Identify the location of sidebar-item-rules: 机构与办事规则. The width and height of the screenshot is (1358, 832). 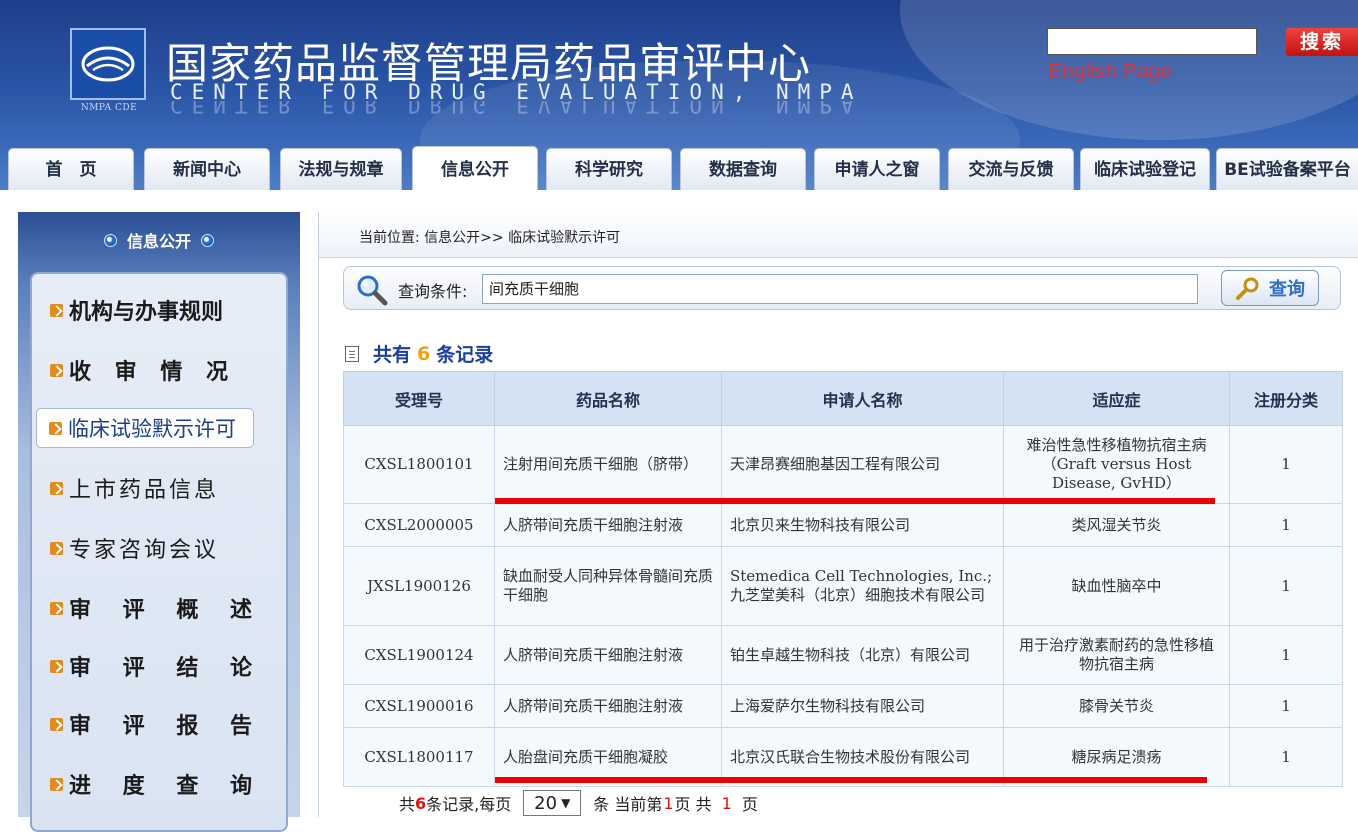
(136, 310).